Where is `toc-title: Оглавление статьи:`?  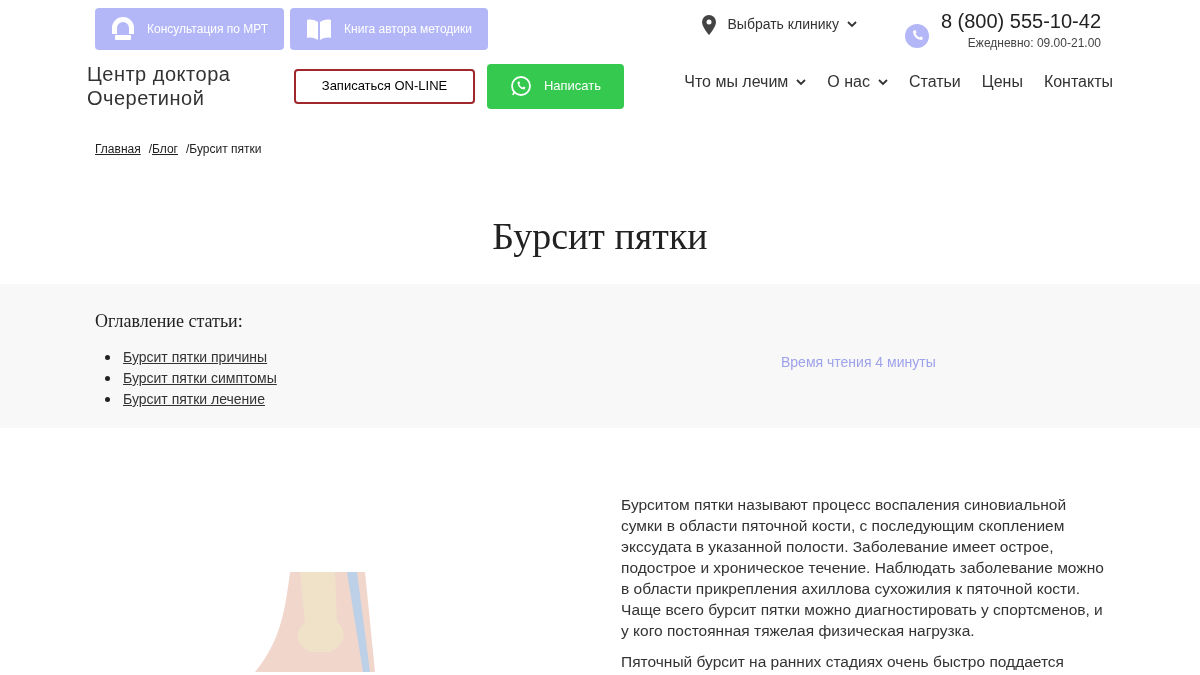 toc-title: Оглавление статьи: is located at coordinates (169, 321).